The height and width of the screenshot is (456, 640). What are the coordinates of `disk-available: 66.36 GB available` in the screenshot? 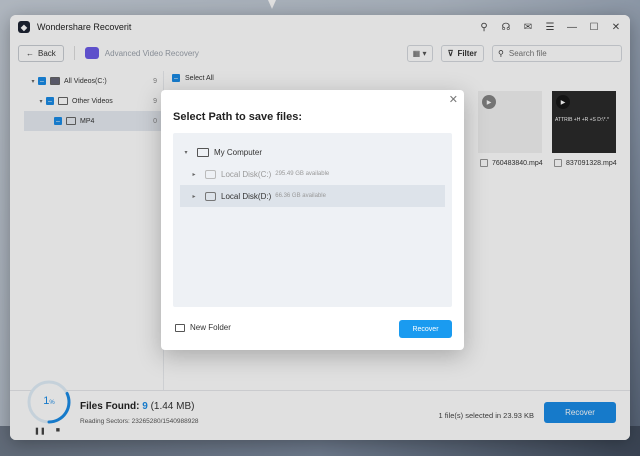 It's located at (300, 196).